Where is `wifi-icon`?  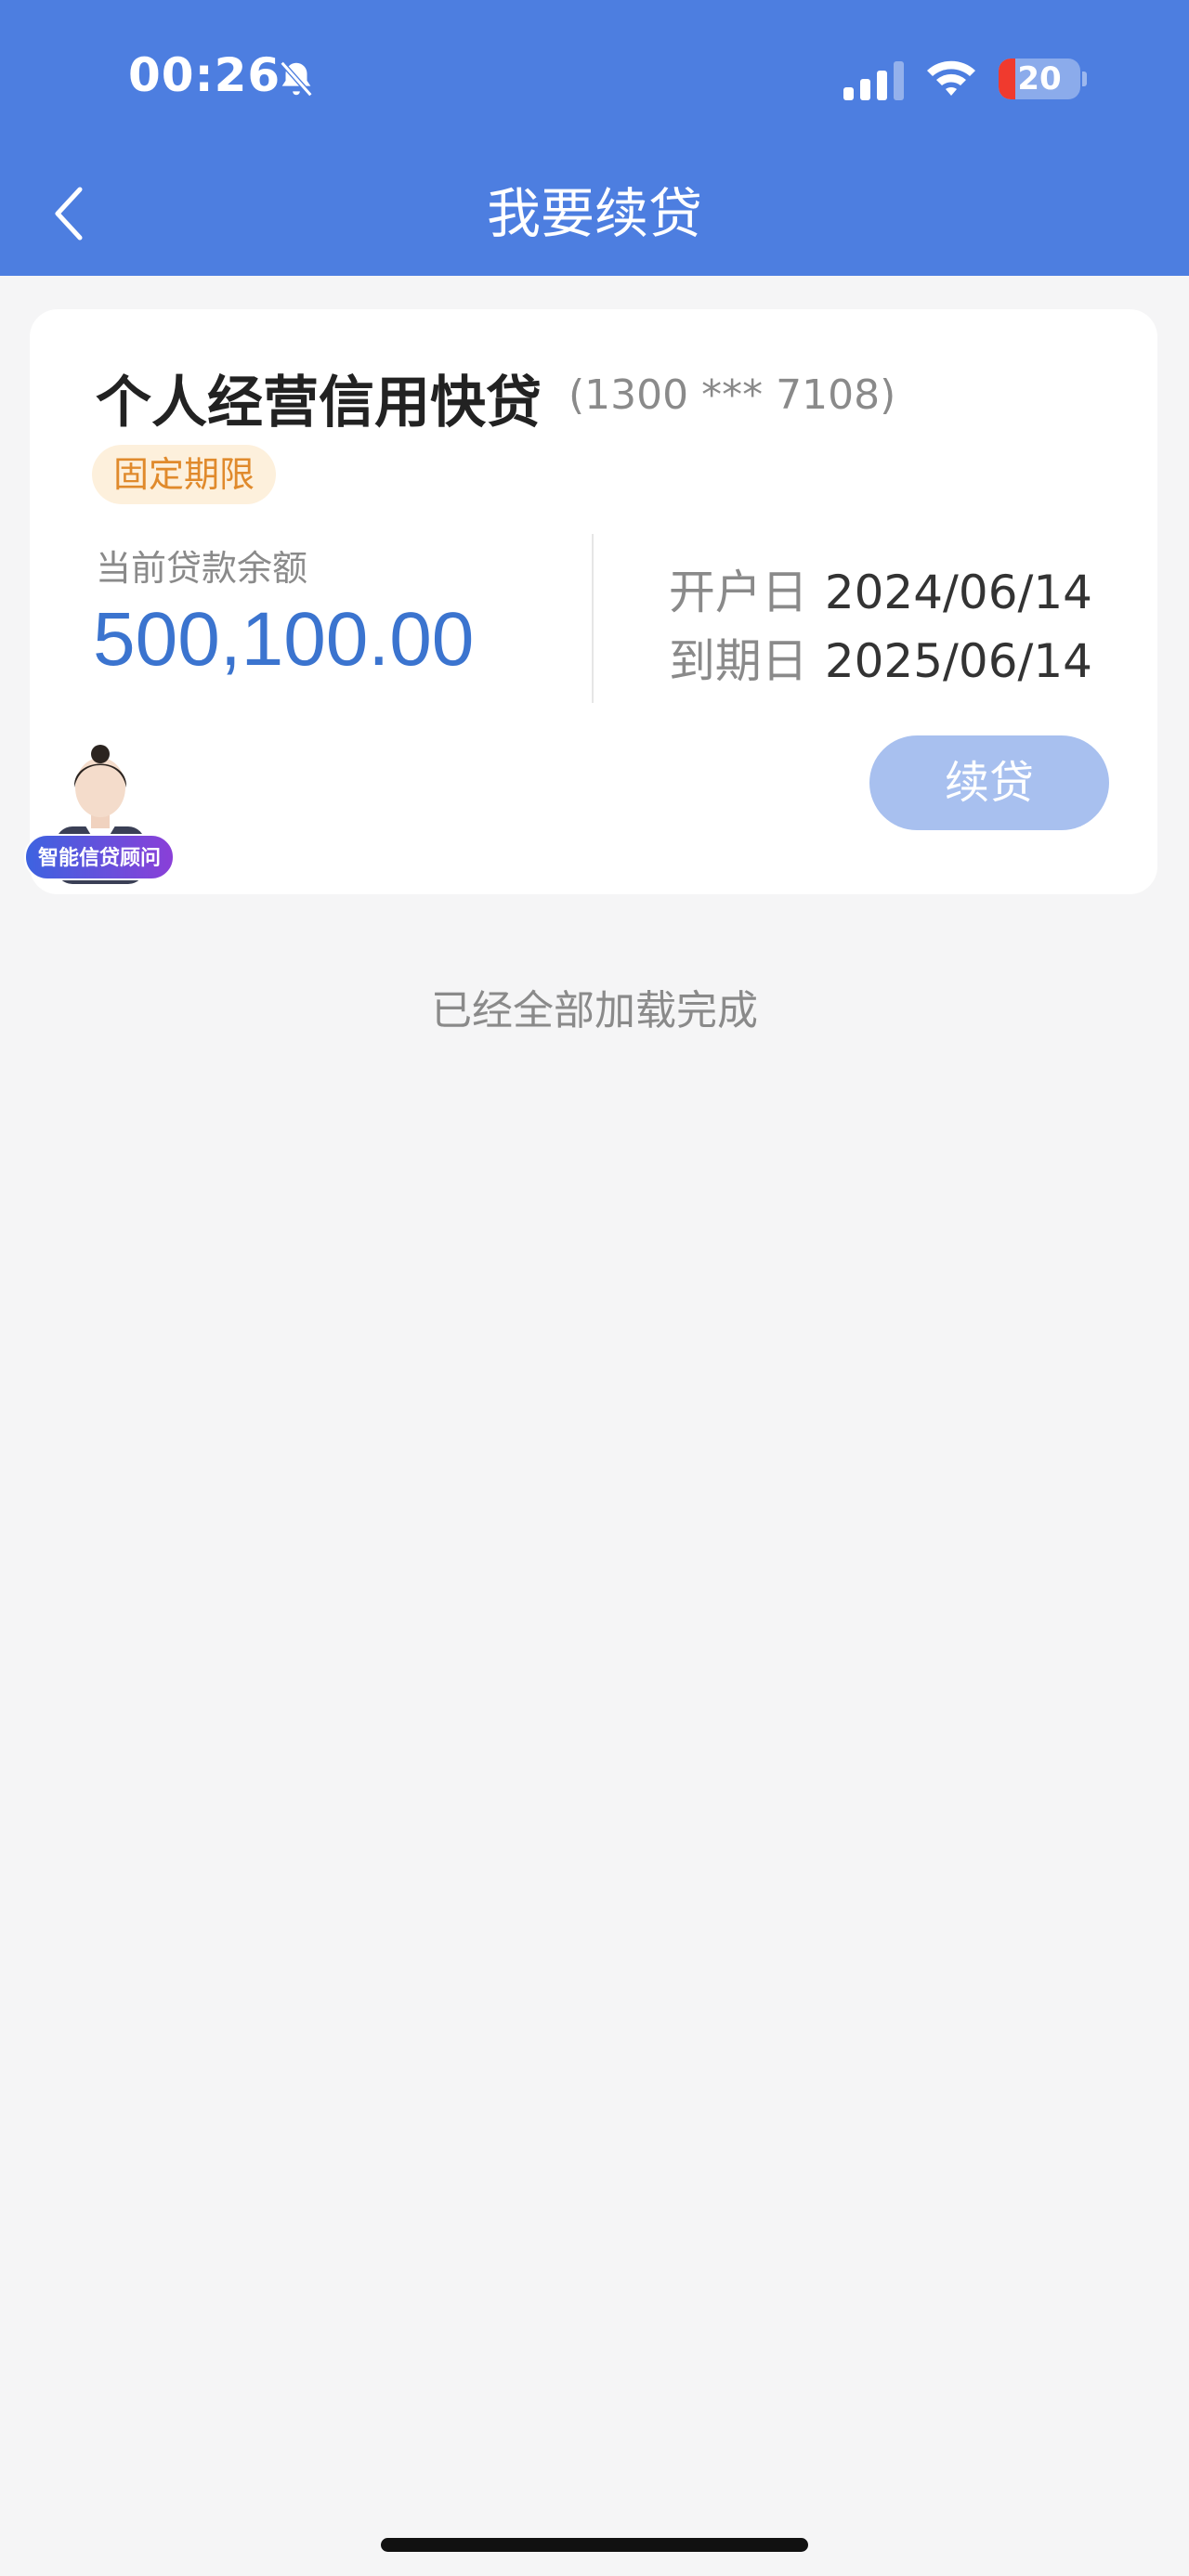 wifi-icon is located at coordinates (951, 78).